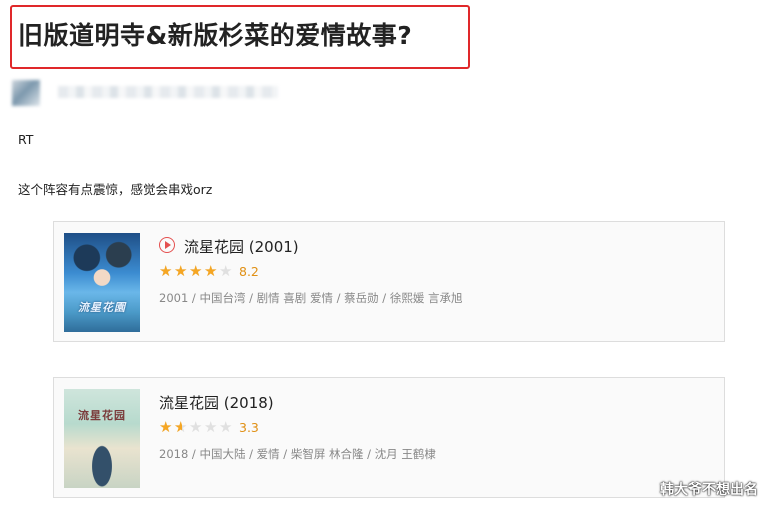 The width and height of the screenshot is (766, 509). I want to click on rating-stars: ★★★★★★★★★★8.2, so click(209, 271).